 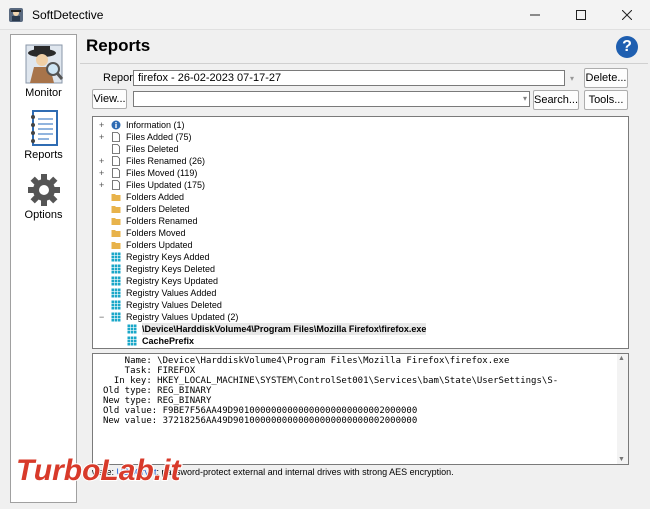 I want to click on tree-row-label: Files Updated (175), so click(x=166, y=185).